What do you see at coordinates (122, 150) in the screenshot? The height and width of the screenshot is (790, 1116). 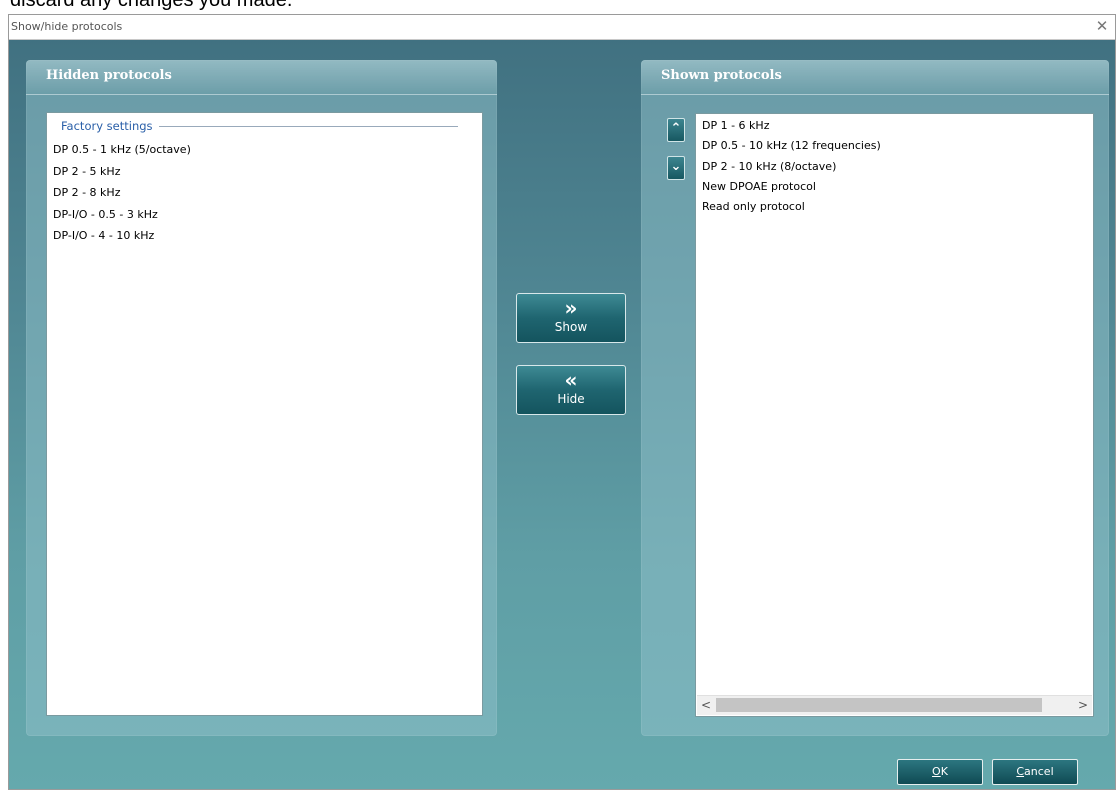 I see `list-item: DP 0.5 - 1 kHz (5/octave)` at bounding box center [122, 150].